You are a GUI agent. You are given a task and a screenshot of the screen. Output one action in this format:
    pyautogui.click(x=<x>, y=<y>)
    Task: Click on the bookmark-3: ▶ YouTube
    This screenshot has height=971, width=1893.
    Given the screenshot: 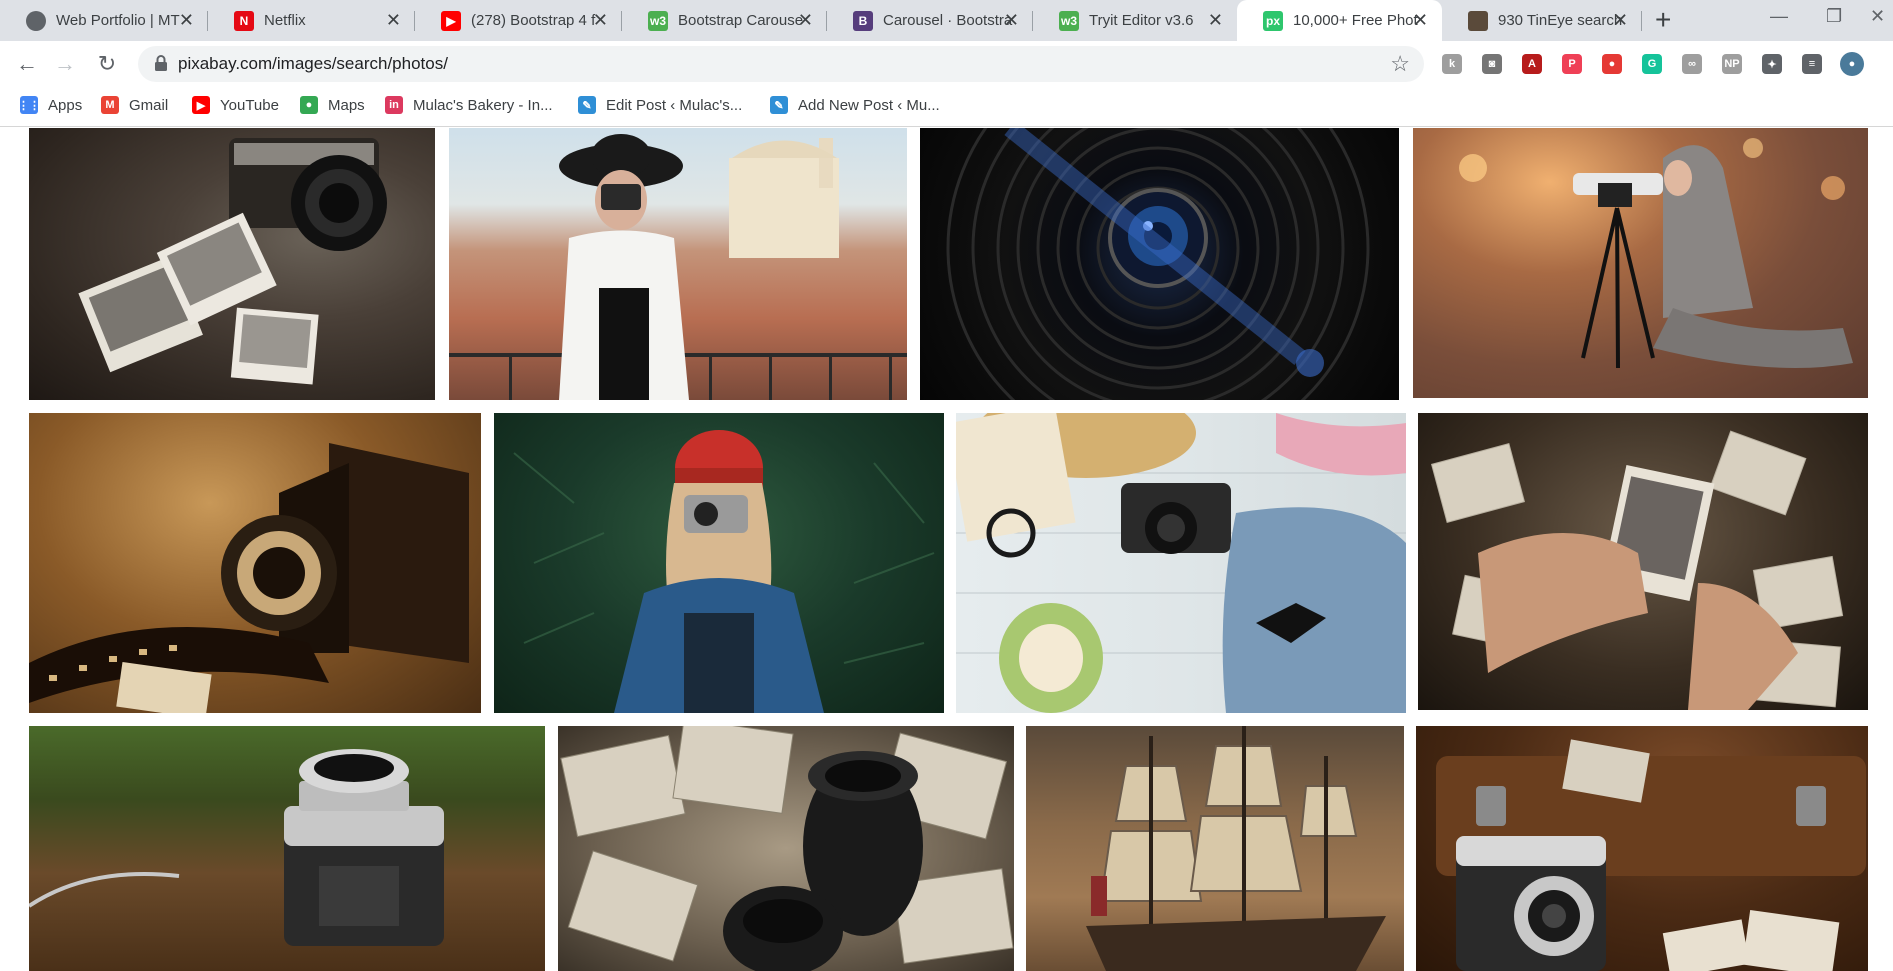 What is the action you would take?
    pyautogui.click(x=235, y=105)
    